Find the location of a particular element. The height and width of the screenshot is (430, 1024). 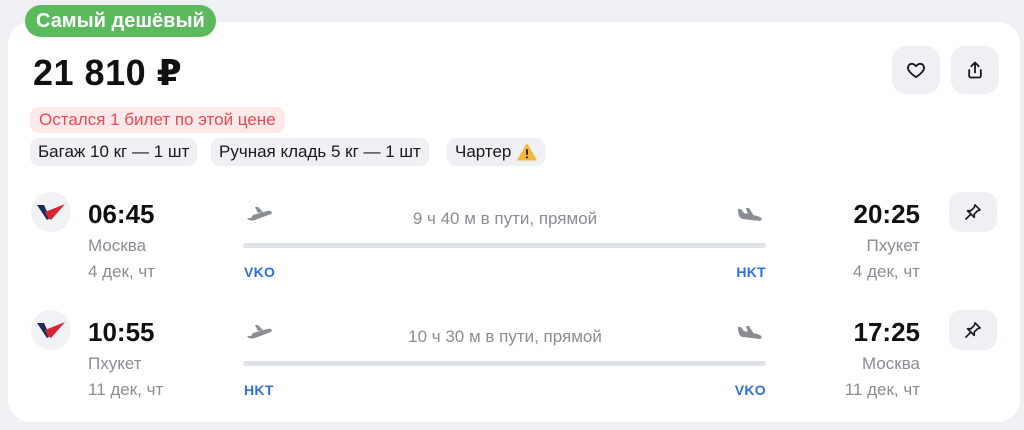

arrival-time: 17:25 is located at coordinates (887, 332).